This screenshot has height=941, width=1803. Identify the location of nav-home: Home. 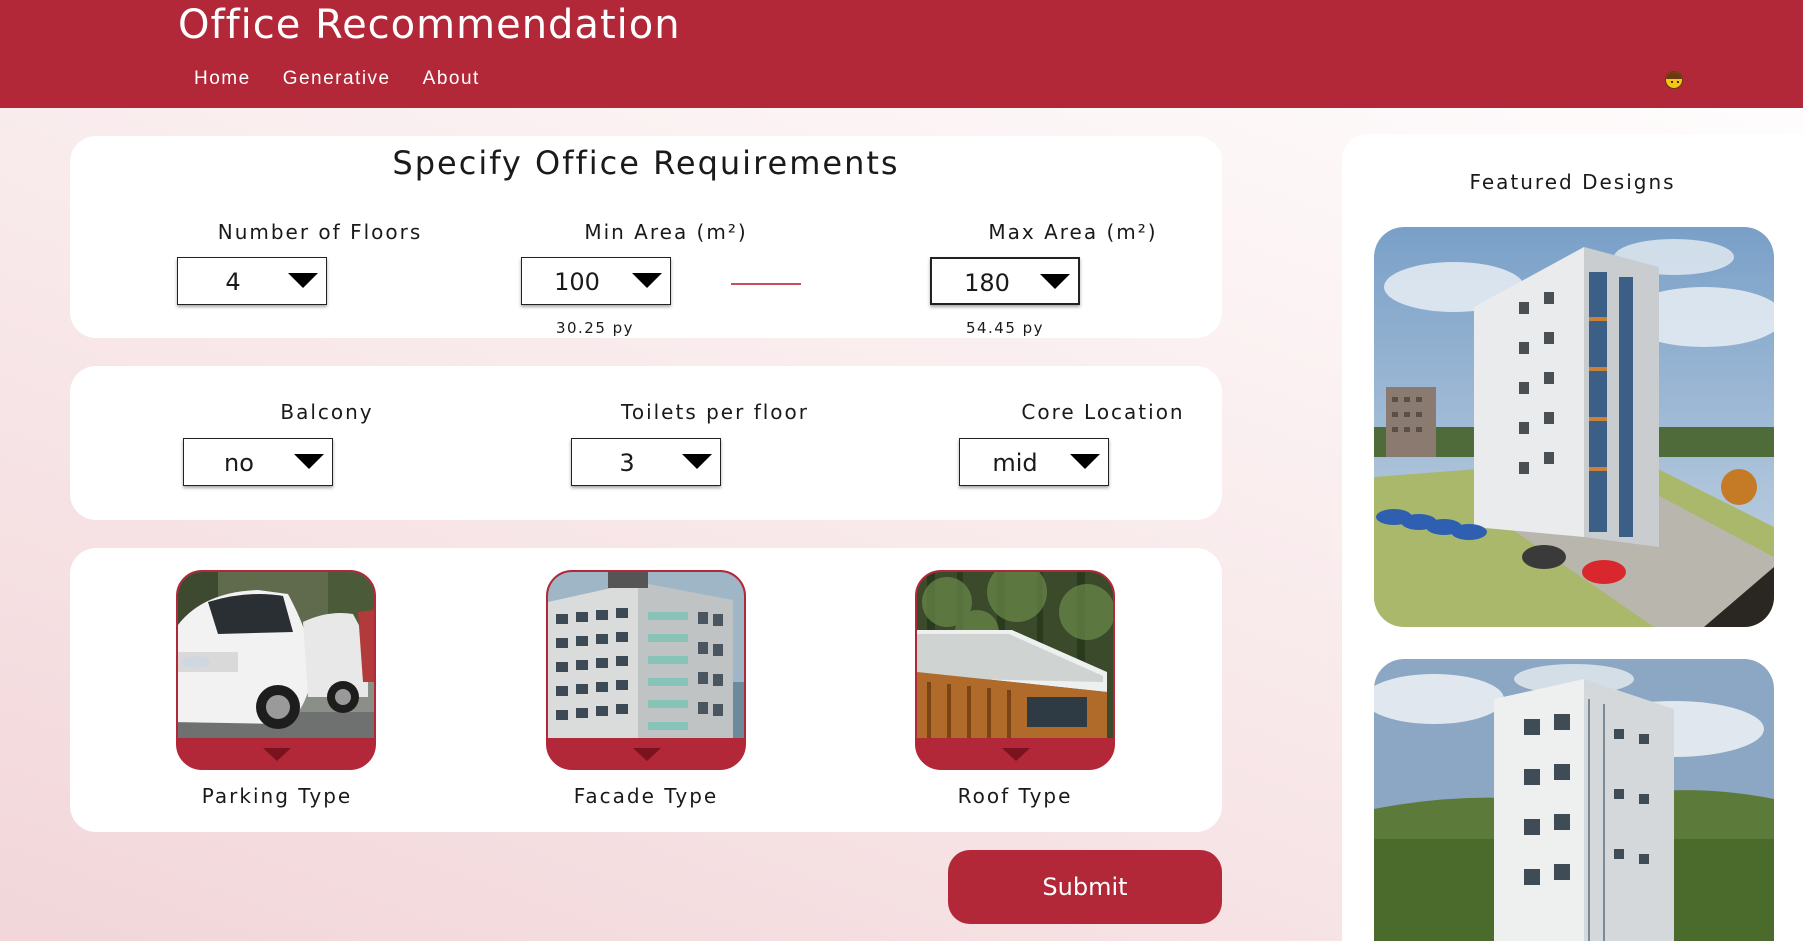
(222, 79).